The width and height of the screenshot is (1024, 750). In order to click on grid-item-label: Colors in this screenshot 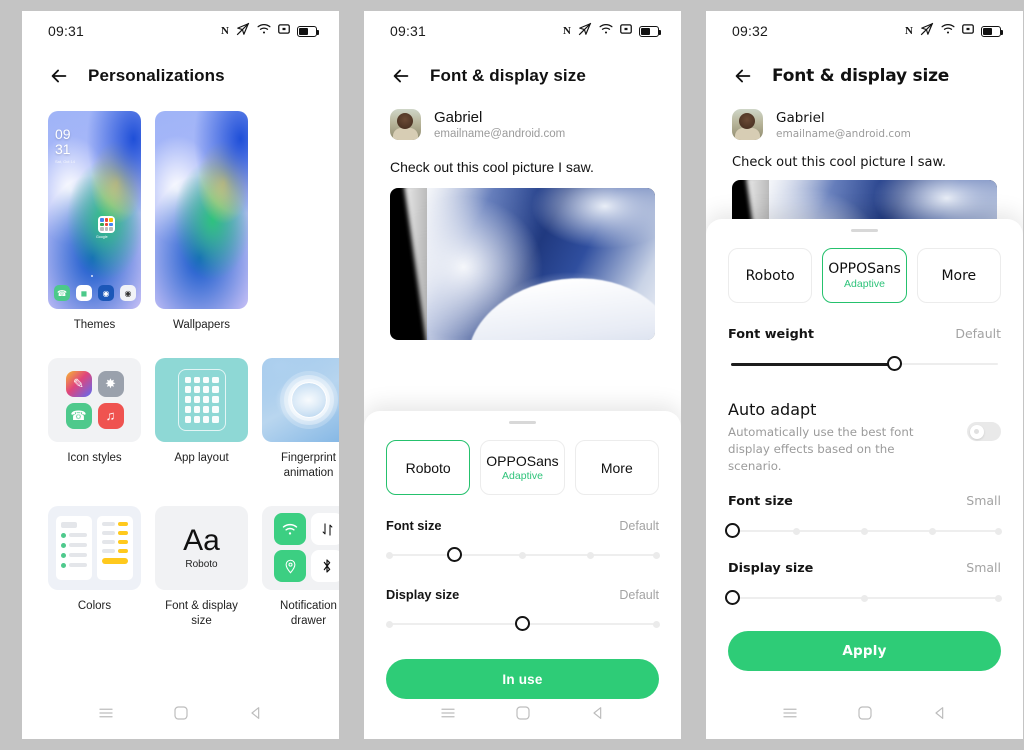, I will do `click(94, 605)`.